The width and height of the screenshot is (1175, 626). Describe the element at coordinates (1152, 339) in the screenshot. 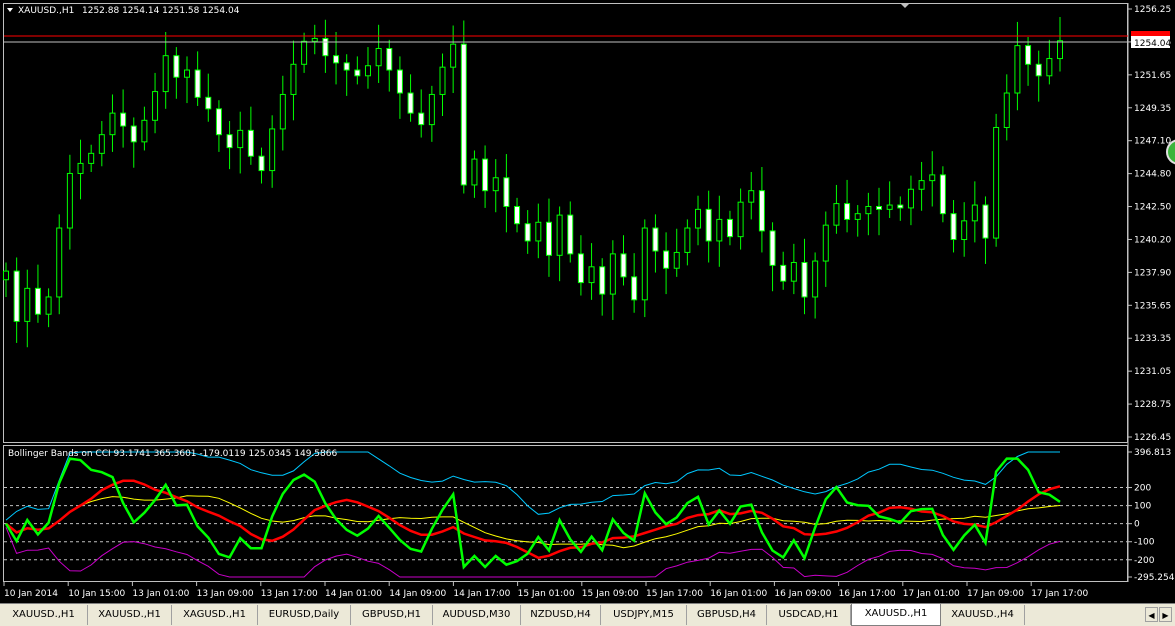

I see `price-label: 1233.35` at that location.